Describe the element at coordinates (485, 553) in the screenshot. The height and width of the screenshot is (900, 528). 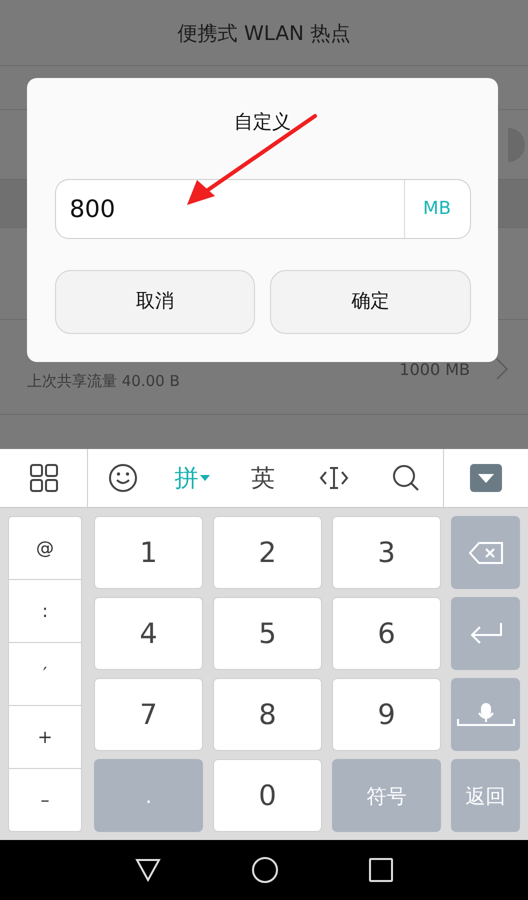
I see `backspace-icon` at that location.